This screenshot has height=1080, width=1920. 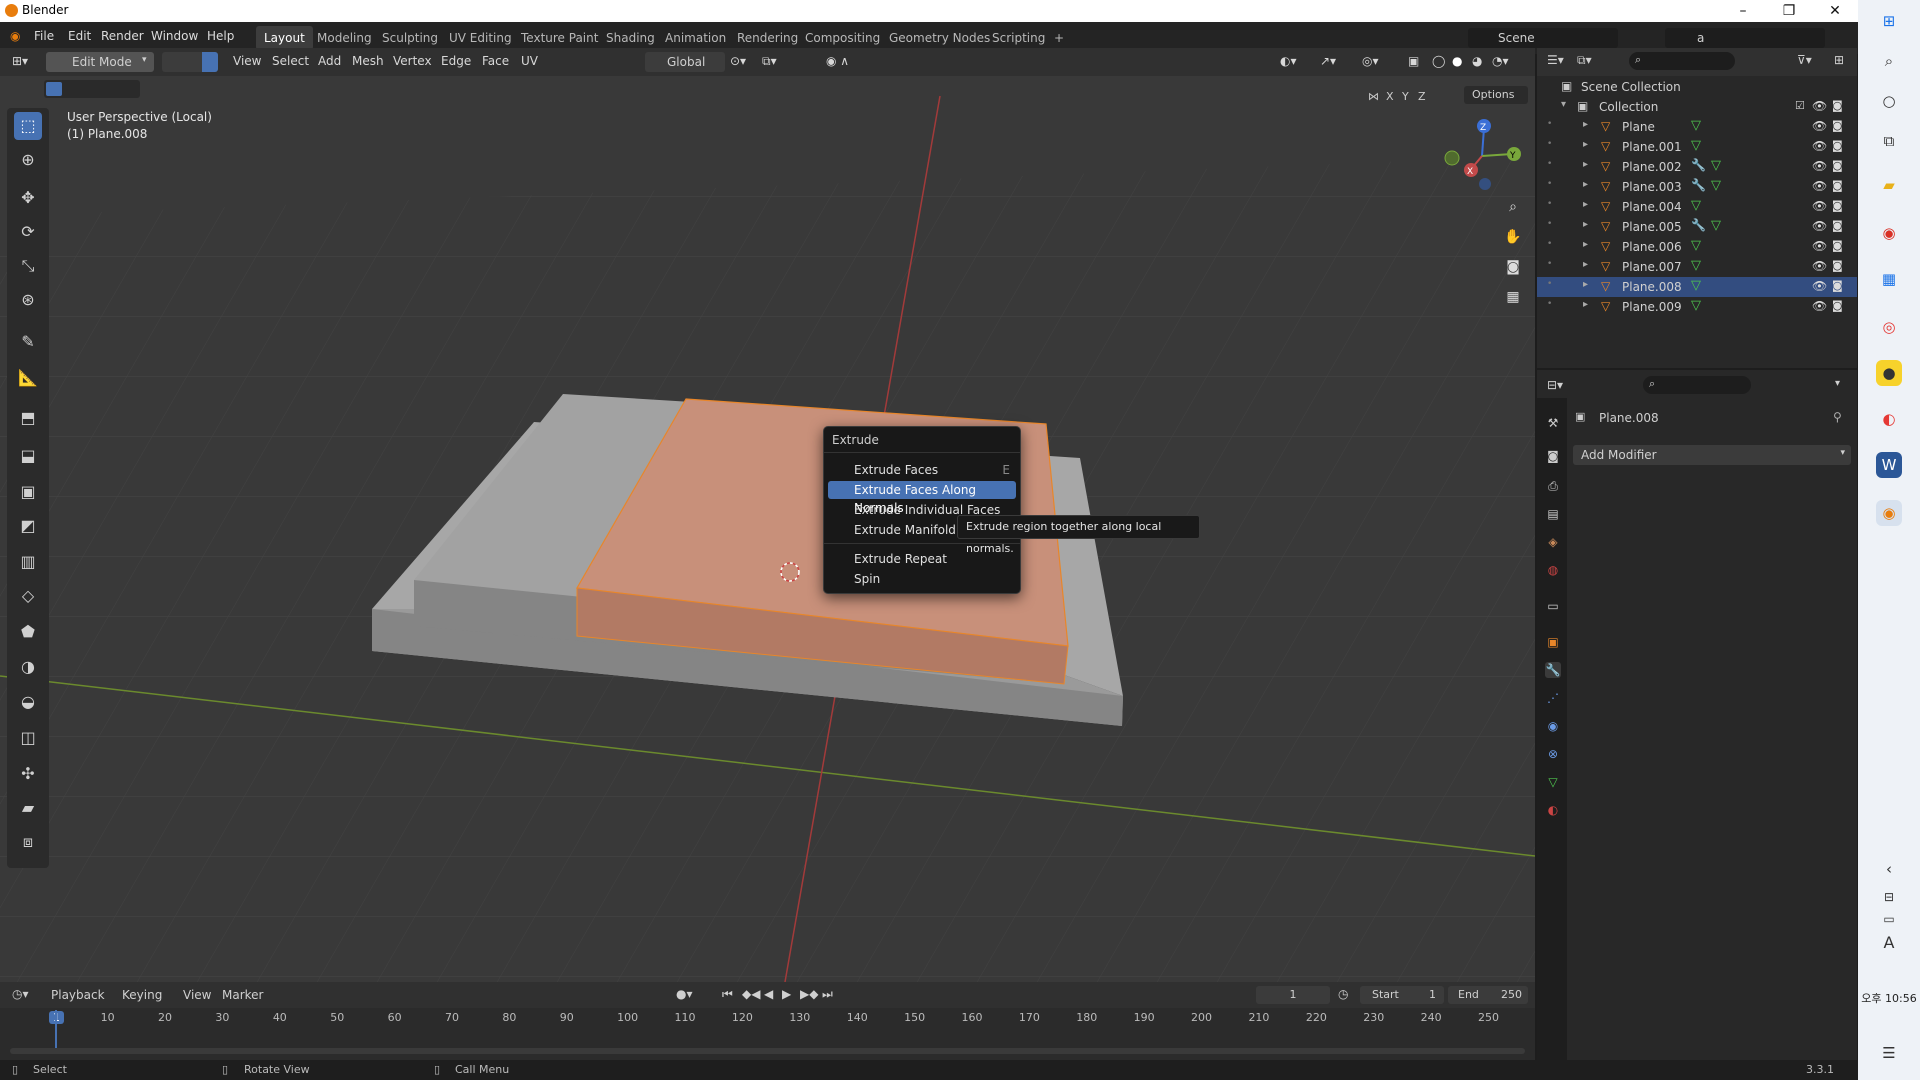 I want to click on pin-icon: ⚲, so click(x=1837, y=417).